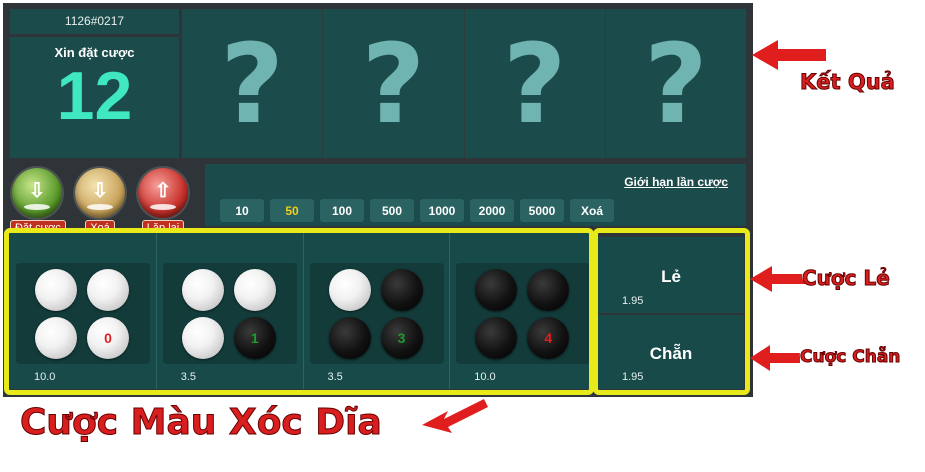 The width and height of the screenshot is (925, 472). I want to click on upload-icon: ⇧, so click(163, 193).